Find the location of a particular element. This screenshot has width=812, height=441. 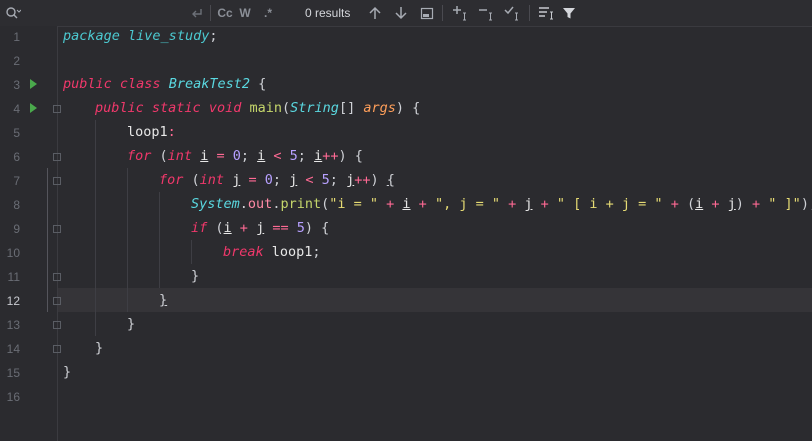

code-line-6: for (int i = 0; i < 5; i++) { is located at coordinates (245, 156).